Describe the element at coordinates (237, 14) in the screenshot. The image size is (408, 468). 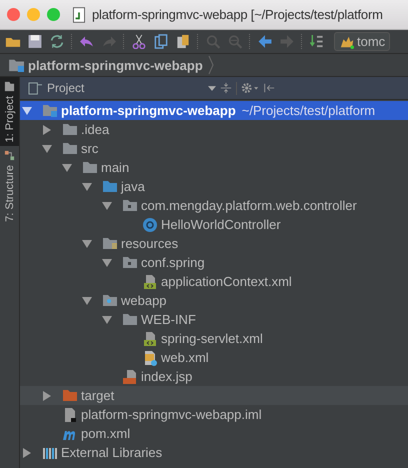
I see `window-title: platform-springmvc-webapp [~/Projects/test/platform` at that location.